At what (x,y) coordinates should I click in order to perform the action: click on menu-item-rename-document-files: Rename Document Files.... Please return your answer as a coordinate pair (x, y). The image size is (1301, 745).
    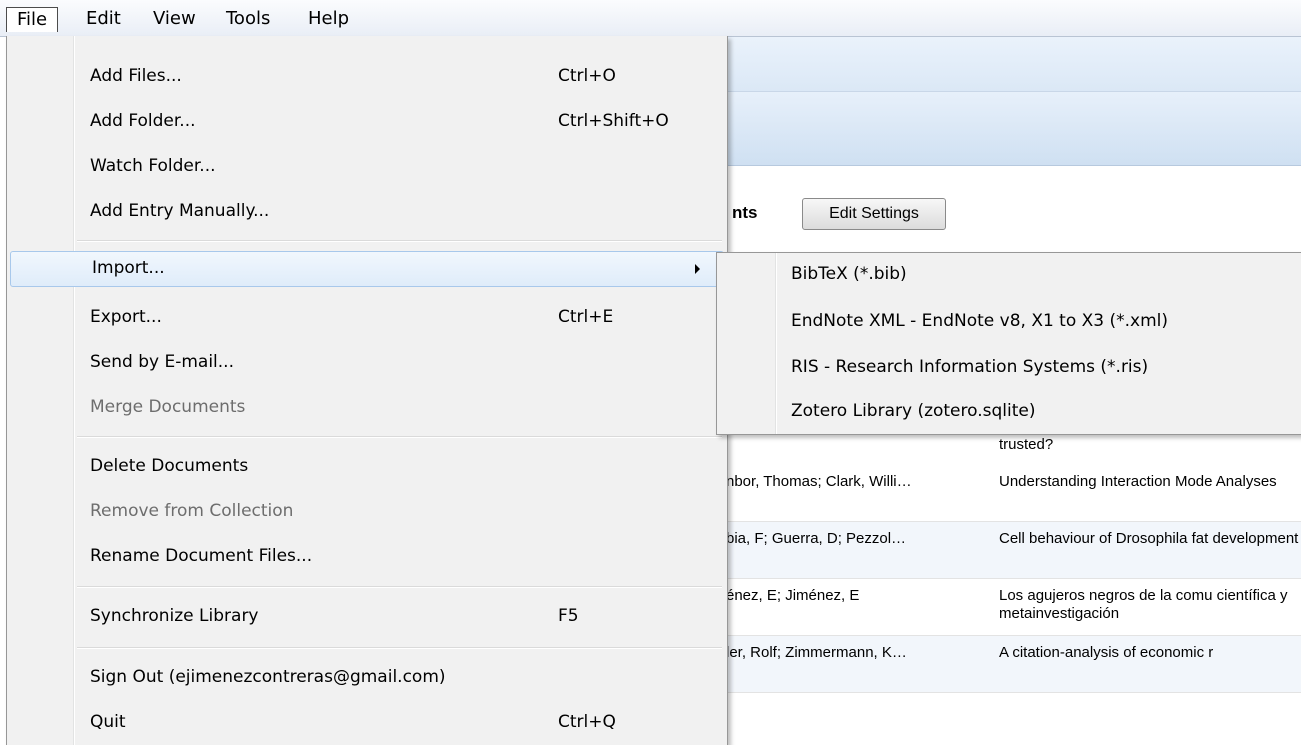
    Looking at the image, I should click on (367, 557).